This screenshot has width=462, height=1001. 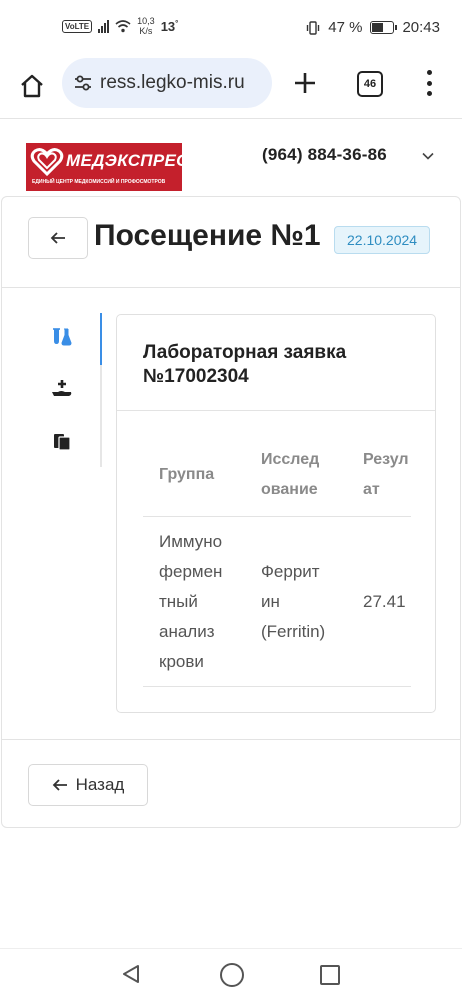 What do you see at coordinates (99, 182) in the screenshot?
I see `logo-subtitle: ЕДИНЫЙ ЦЕНТР МЕДКОМИССИЙ И ПРОФОСМОТРОВ` at bounding box center [99, 182].